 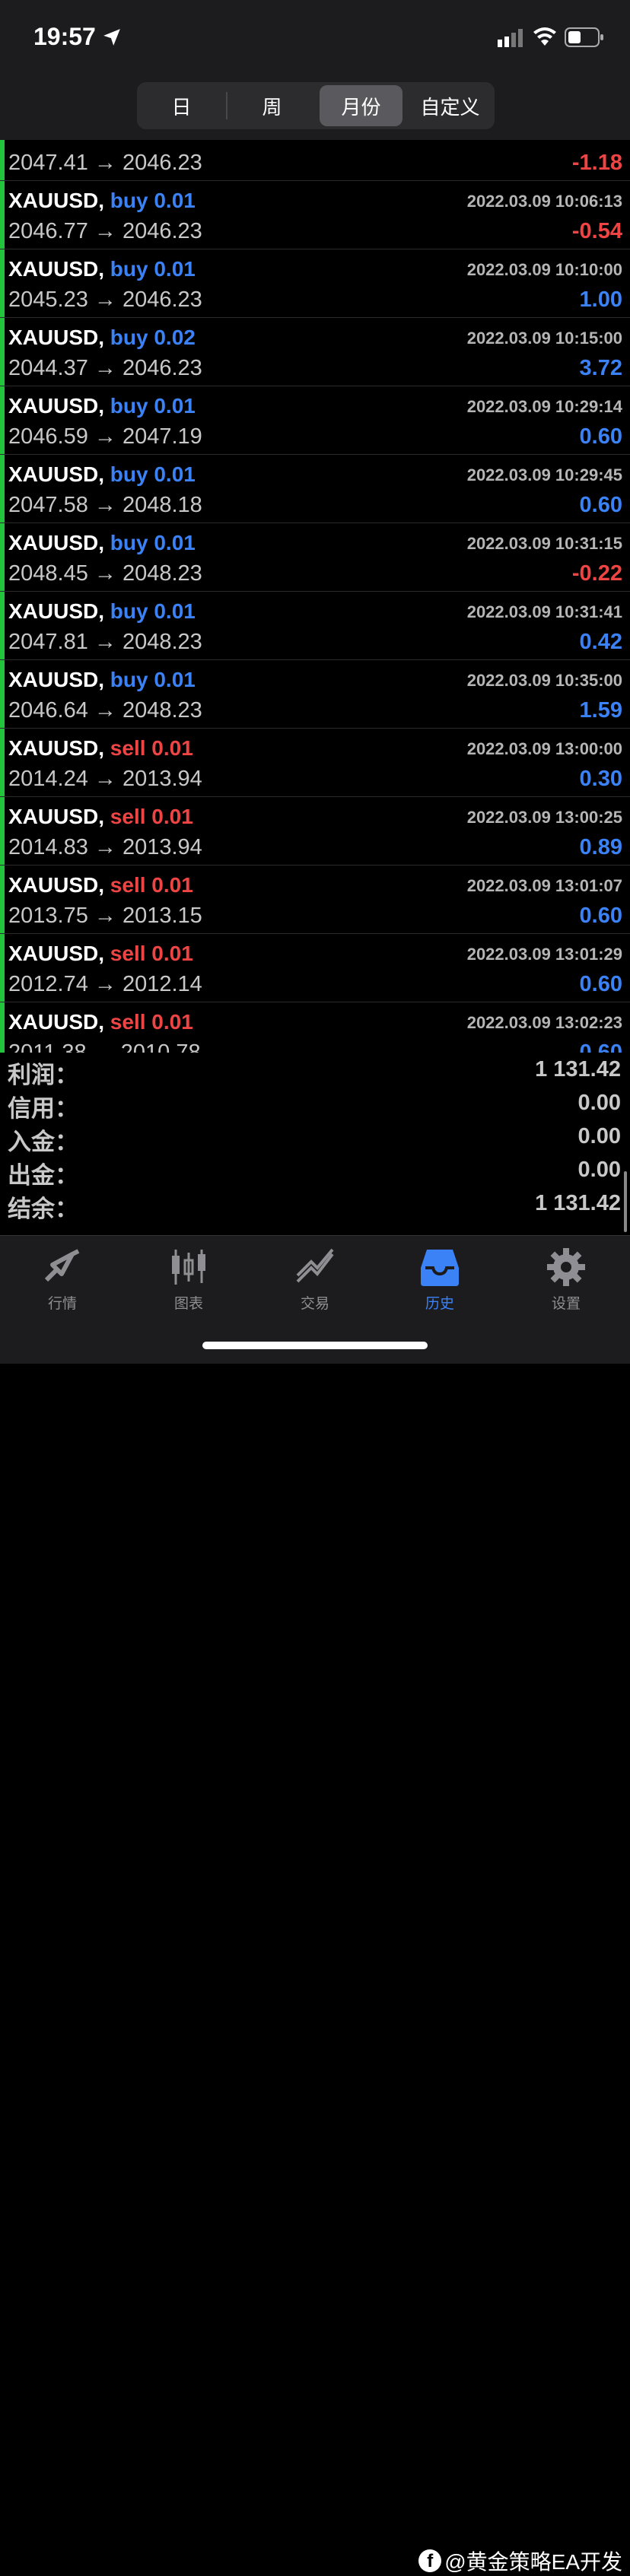 What do you see at coordinates (227, 105) in the screenshot?
I see `segment-divider` at bounding box center [227, 105].